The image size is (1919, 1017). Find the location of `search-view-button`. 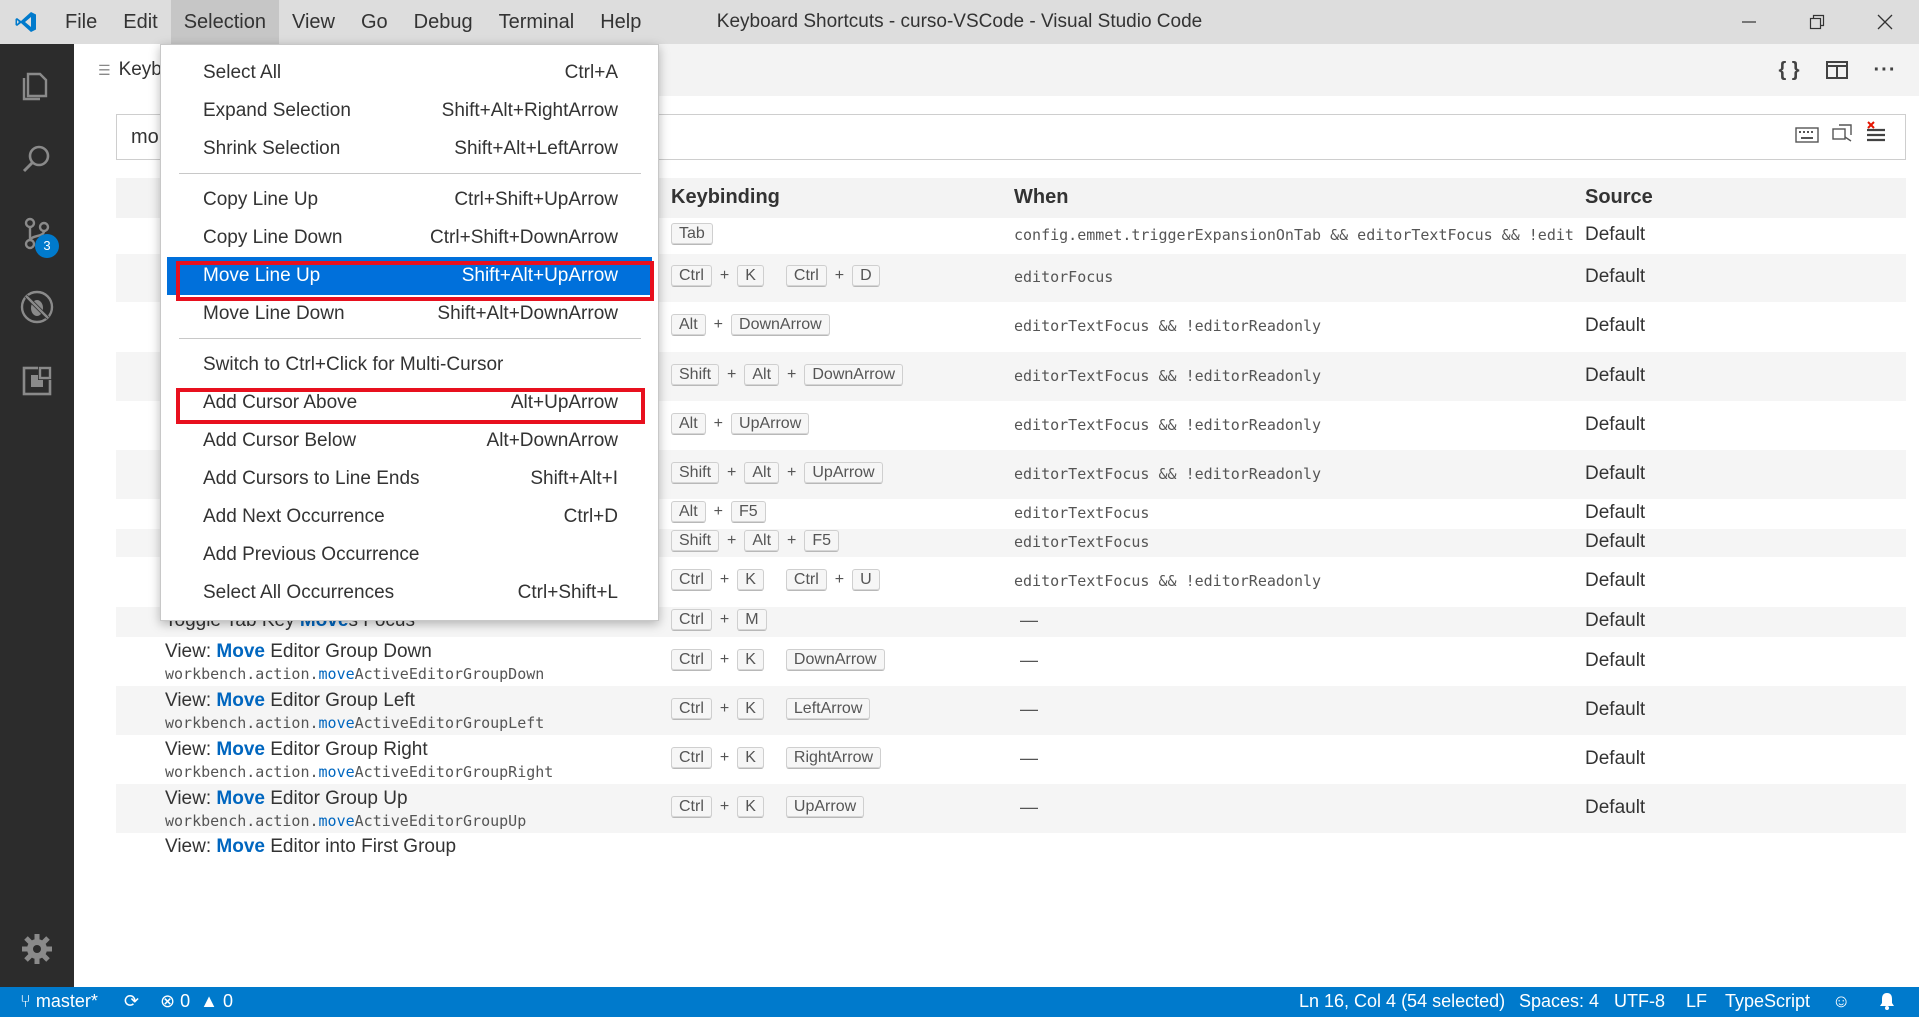

search-view-button is located at coordinates (37, 159).